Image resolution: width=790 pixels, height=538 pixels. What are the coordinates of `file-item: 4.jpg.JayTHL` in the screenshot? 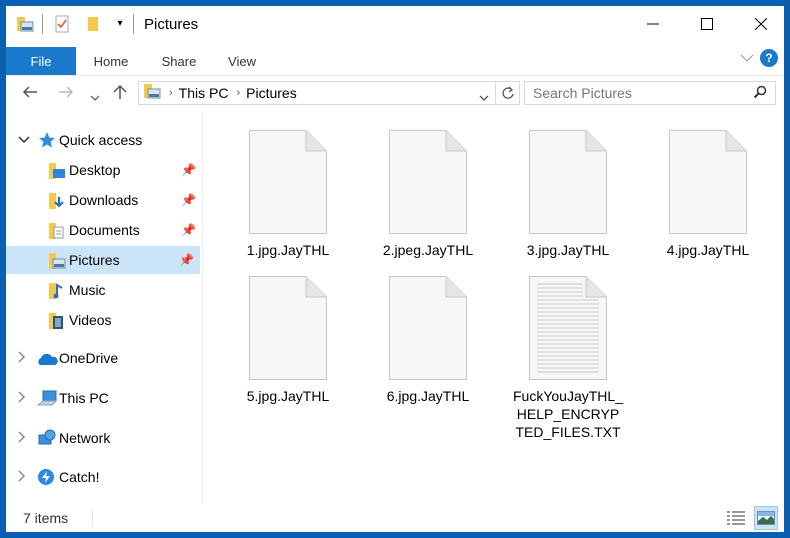 It's located at (708, 194).